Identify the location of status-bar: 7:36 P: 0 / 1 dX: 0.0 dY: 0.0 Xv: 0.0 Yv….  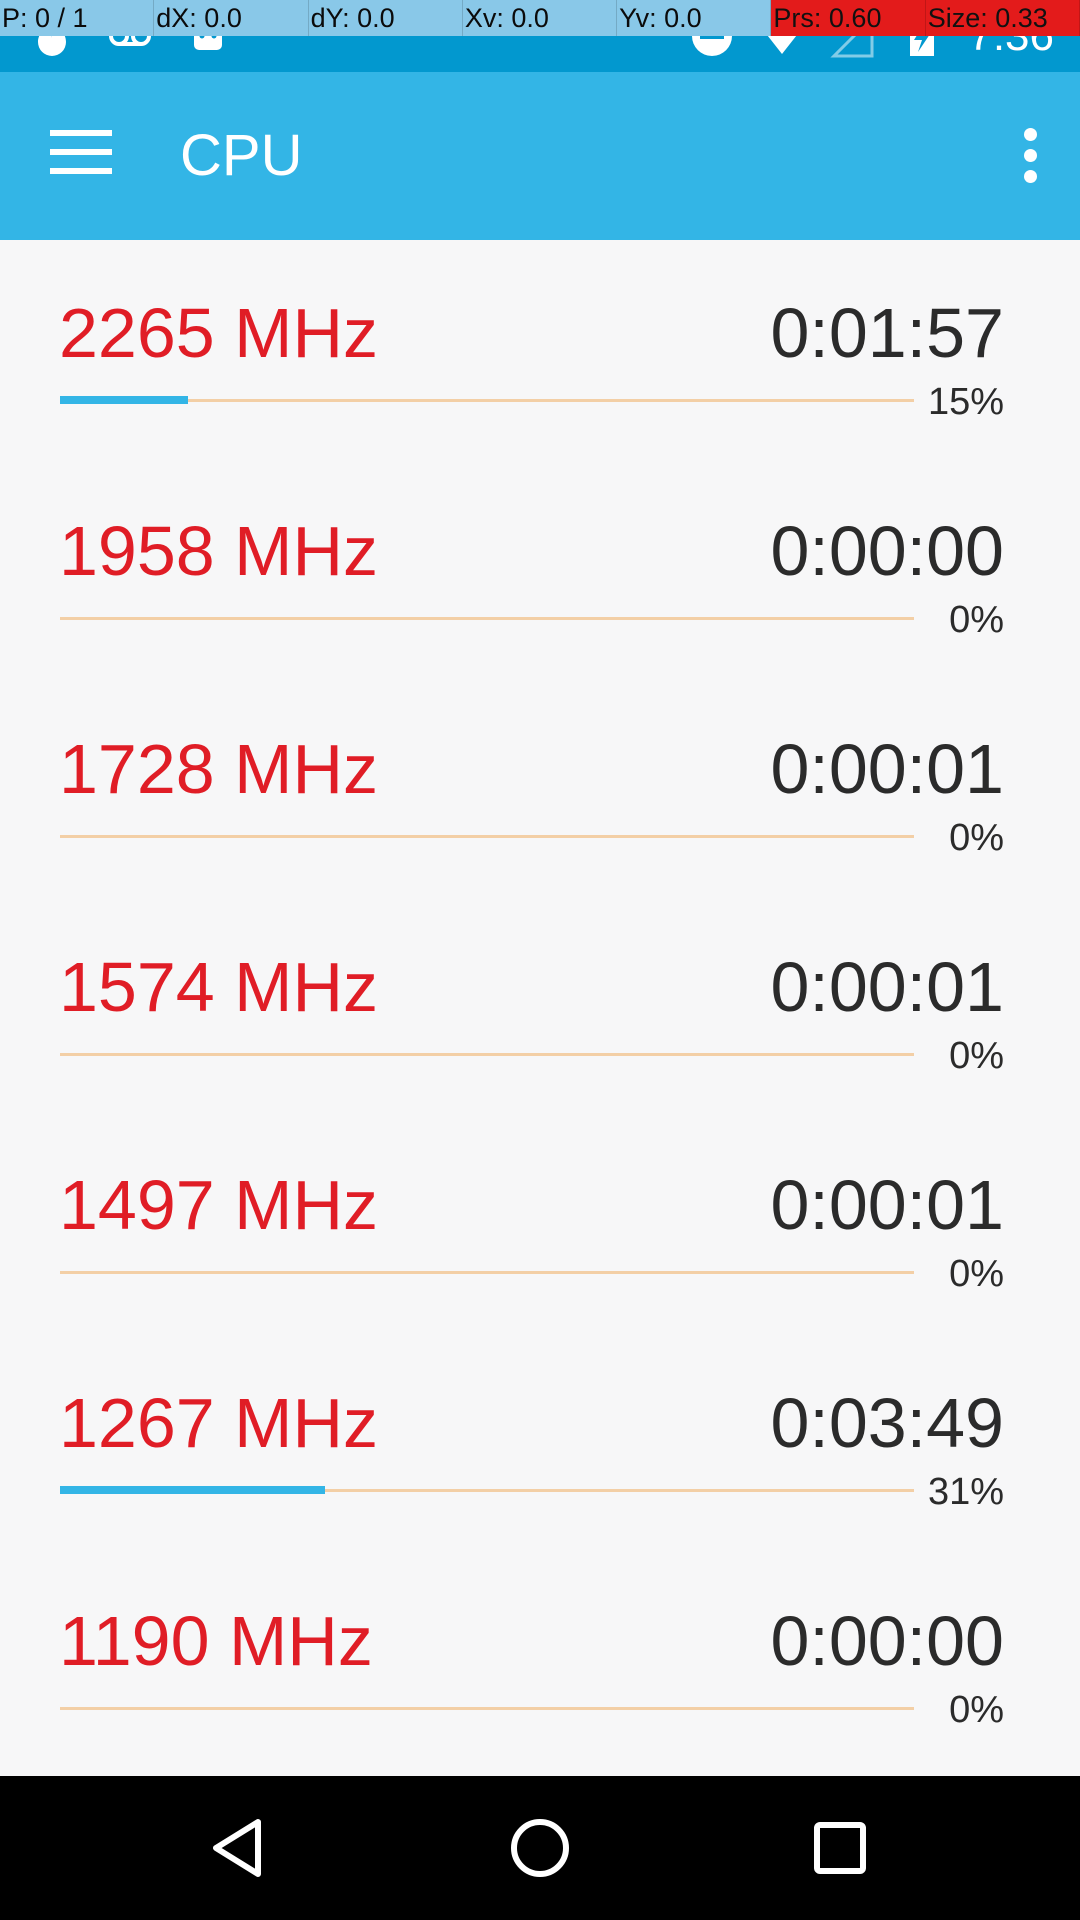
(540, 36).